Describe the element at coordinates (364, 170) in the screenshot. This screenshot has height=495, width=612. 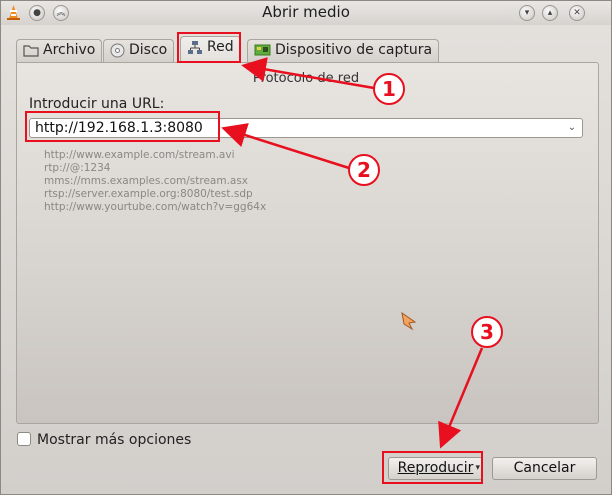
I see `step-badge-2: 2` at that location.